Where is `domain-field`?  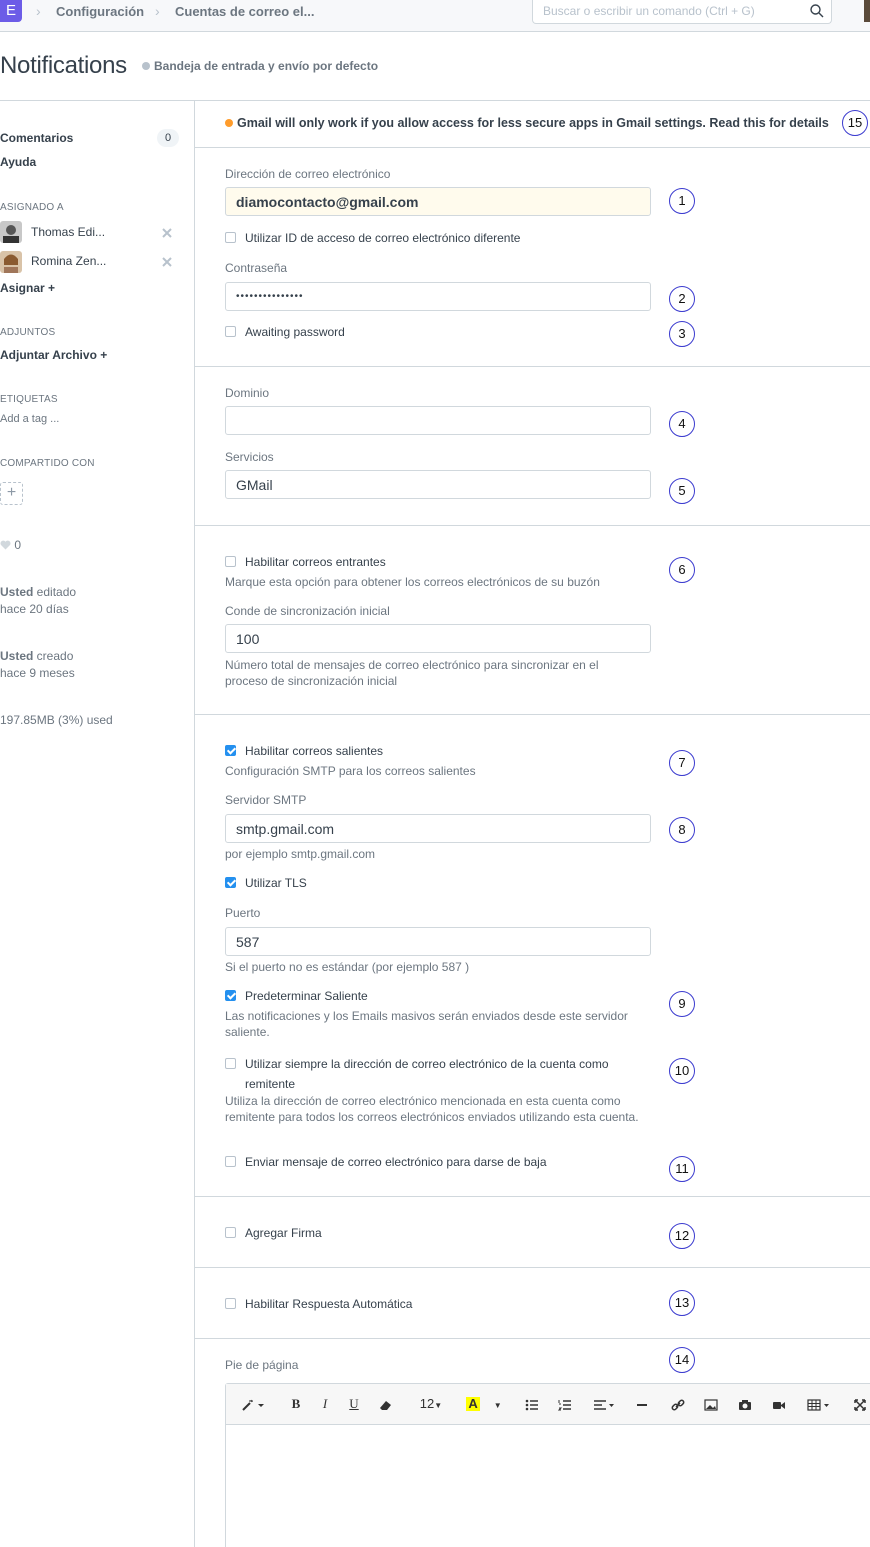 domain-field is located at coordinates (438, 420).